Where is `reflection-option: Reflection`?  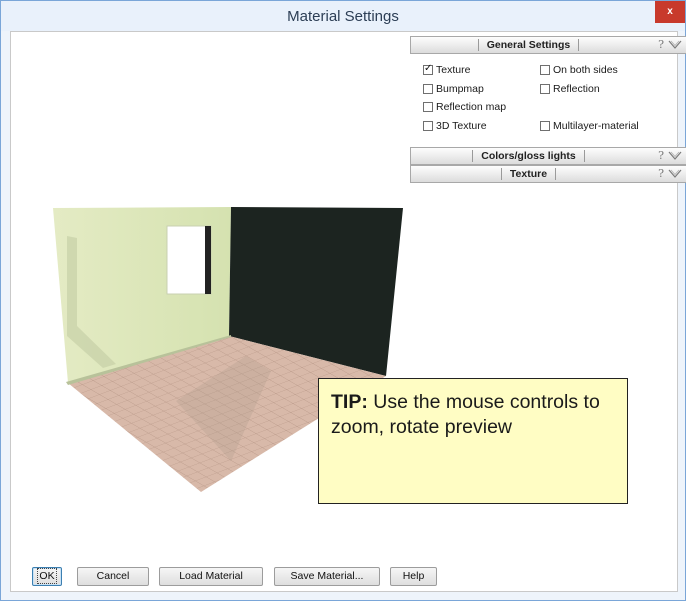
reflection-option: Reflection is located at coordinates (570, 89).